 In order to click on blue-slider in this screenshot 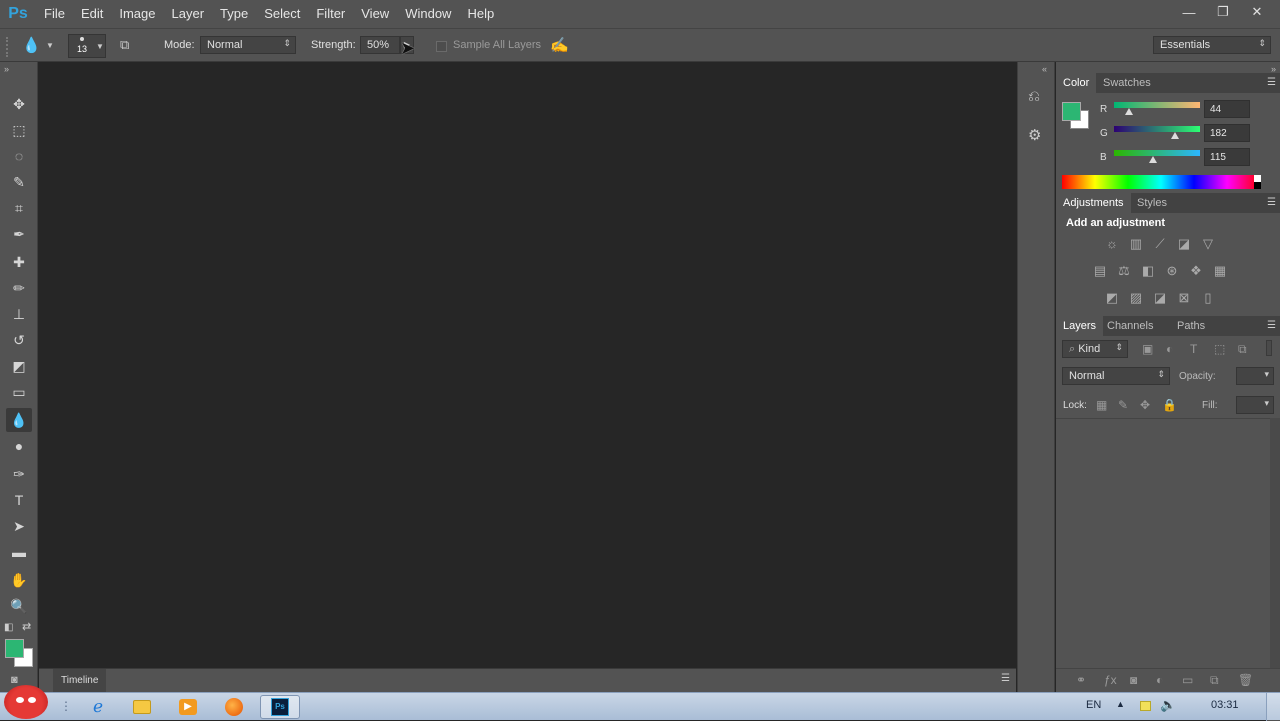, I will do `click(1157, 156)`.